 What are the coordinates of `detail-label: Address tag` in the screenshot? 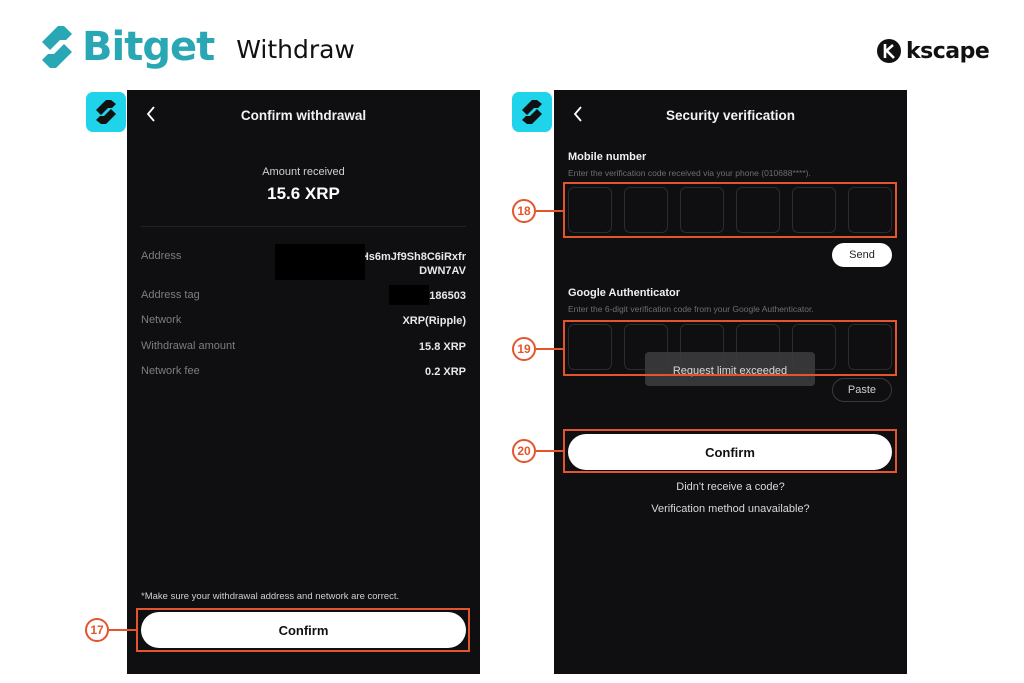 It's located at (170, 295).